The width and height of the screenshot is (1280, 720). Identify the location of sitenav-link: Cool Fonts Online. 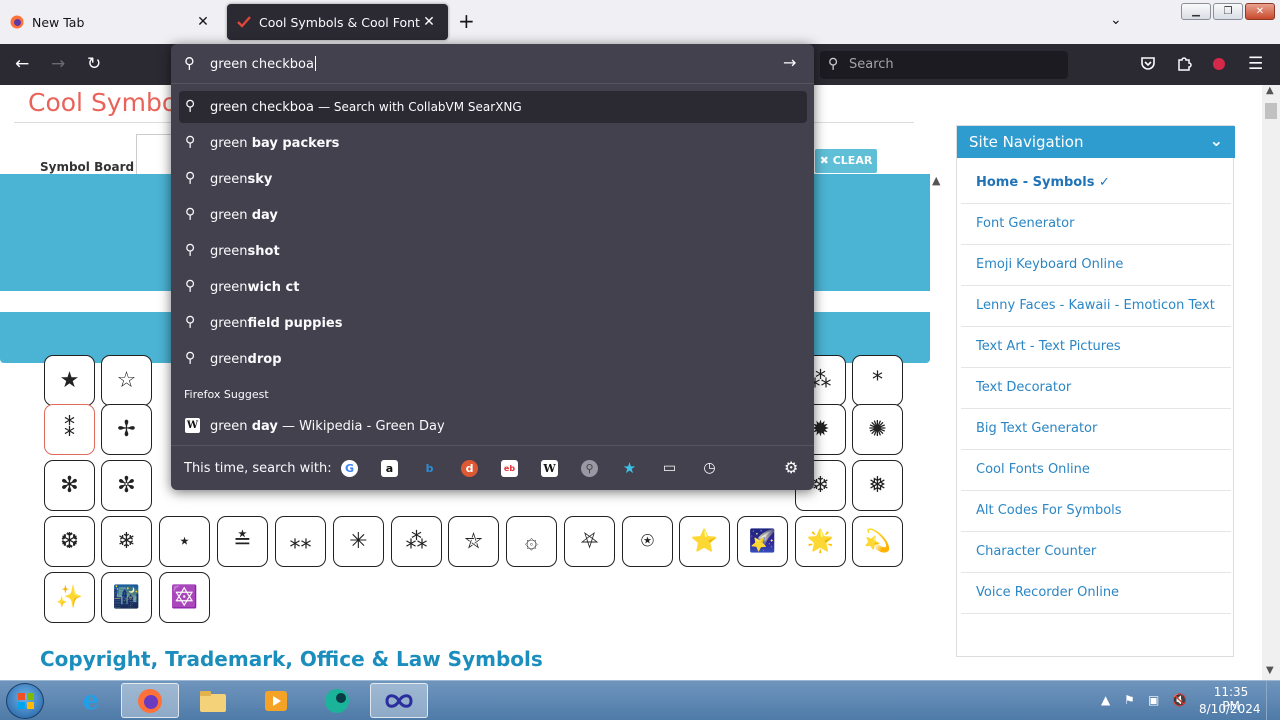
(1096, 470).